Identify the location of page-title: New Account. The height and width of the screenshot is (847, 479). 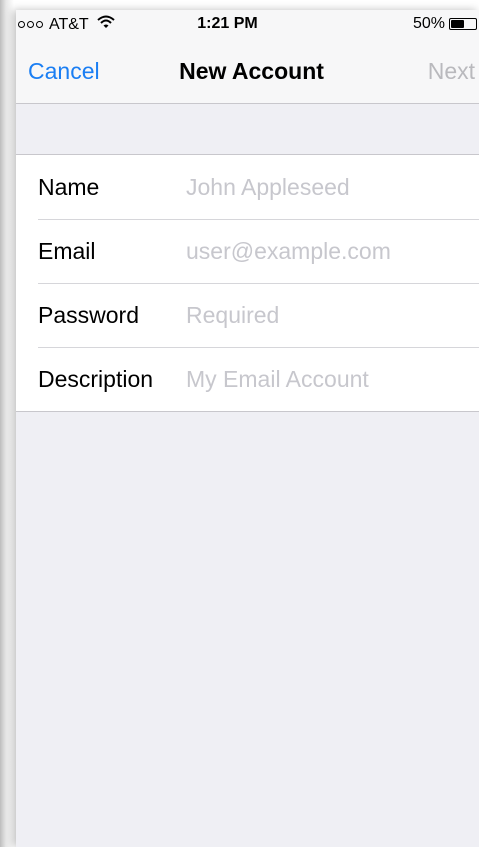
(251, 71).